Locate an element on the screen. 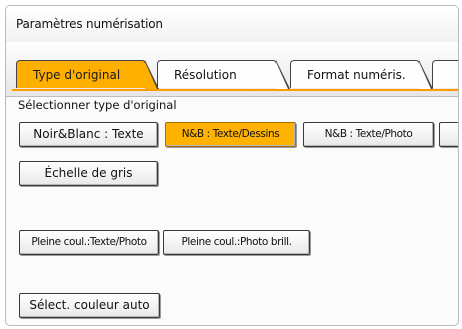 This screenshot has height=329, width=462. bw-text-photo-button: N&B : Texte/Photo is located at coordinates (368, 134).